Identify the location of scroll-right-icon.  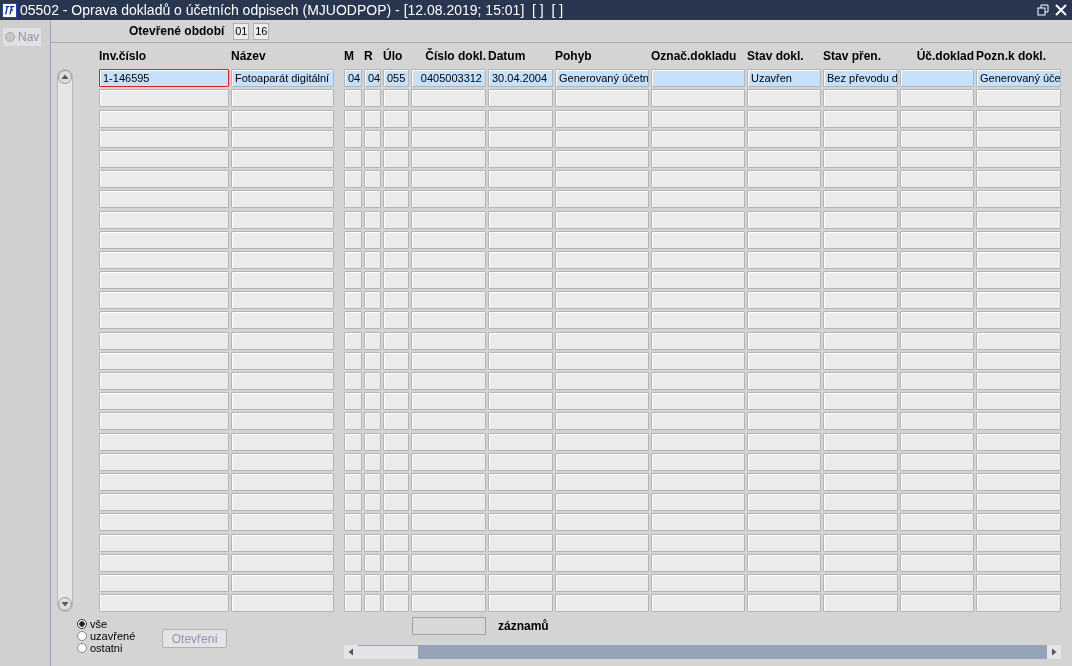
(1054, 652).